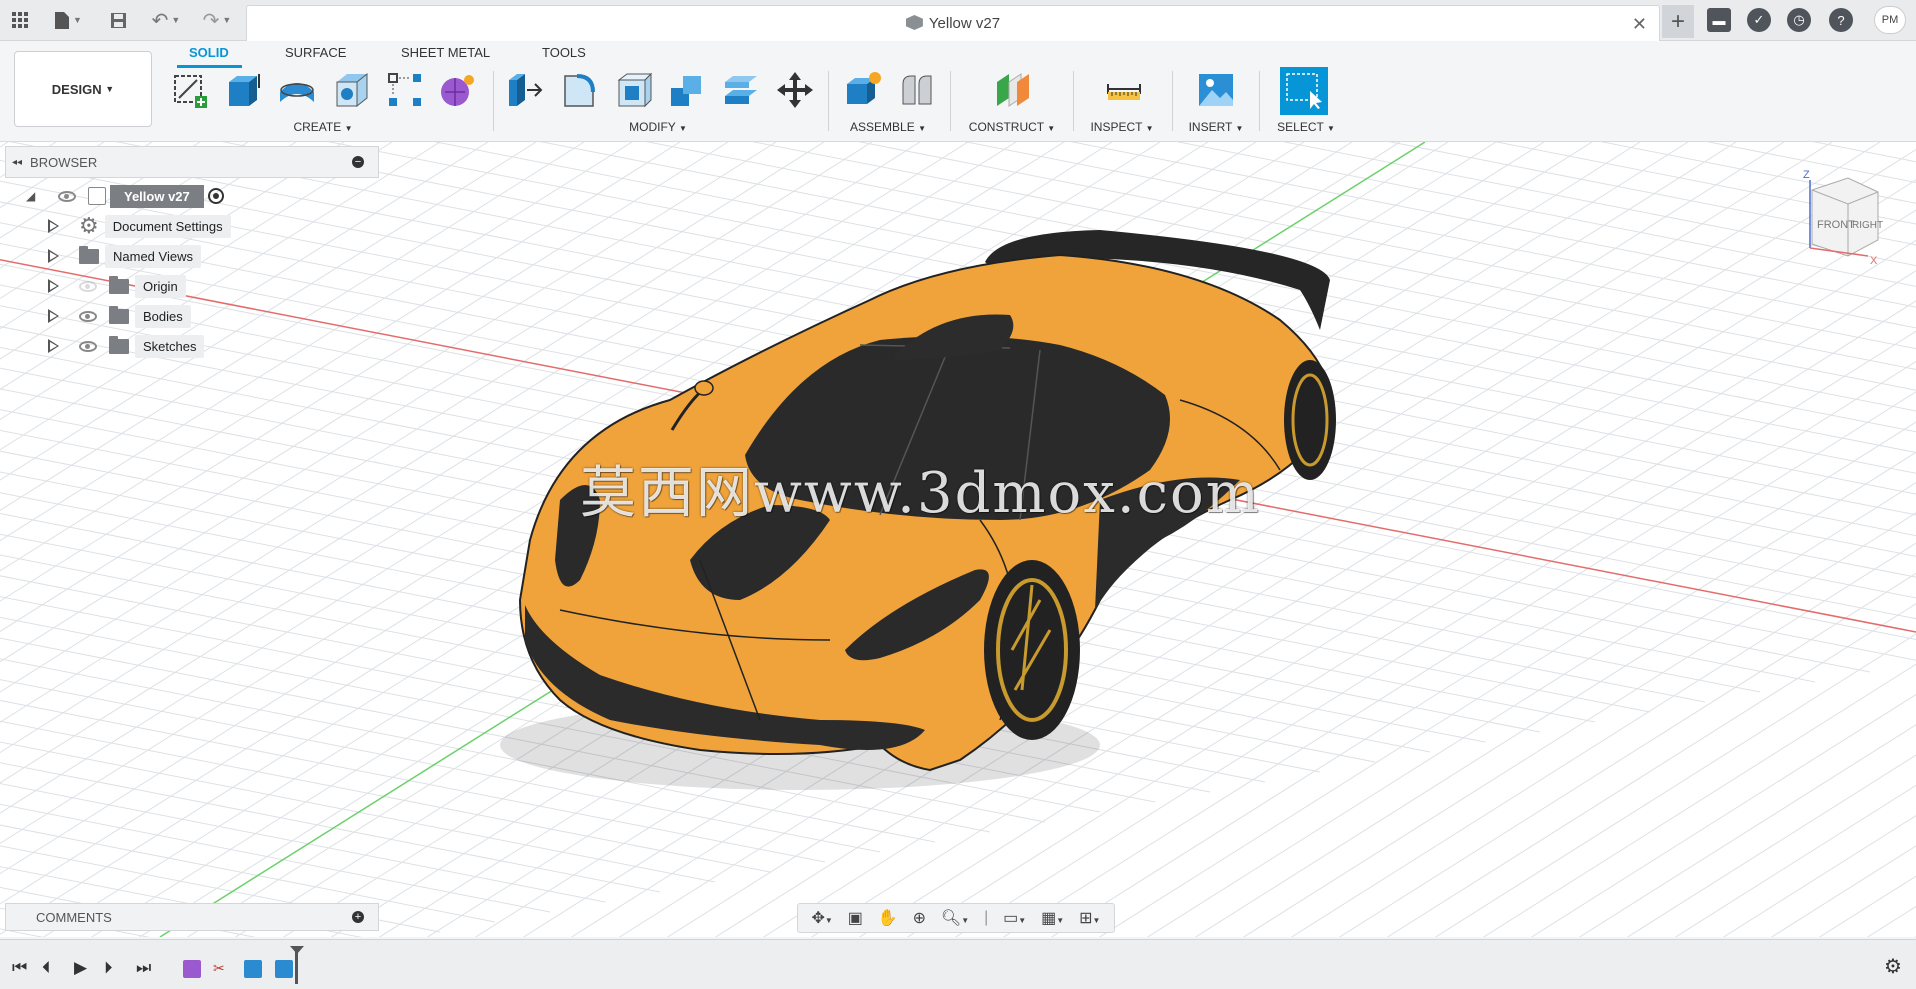 The width and height of the screenshot is (1916, 989). Describe the element at coordinates (1012, 127) in the screenshot. I see `construct-menu: CONSTRUCT ▼` at that location.